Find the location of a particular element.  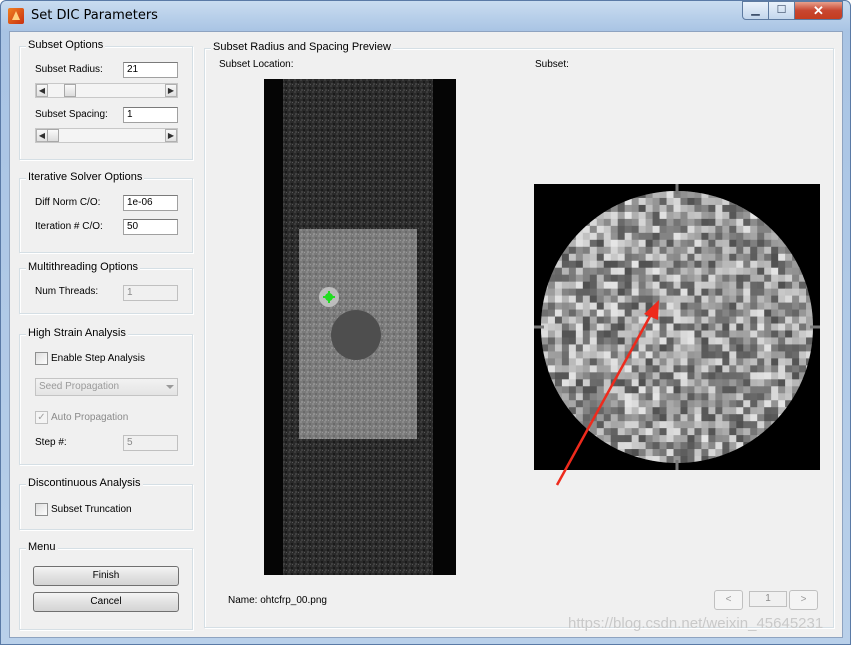

image-name-label: Name: ohtcfrp_00.png is located at coordinates (277, 600).